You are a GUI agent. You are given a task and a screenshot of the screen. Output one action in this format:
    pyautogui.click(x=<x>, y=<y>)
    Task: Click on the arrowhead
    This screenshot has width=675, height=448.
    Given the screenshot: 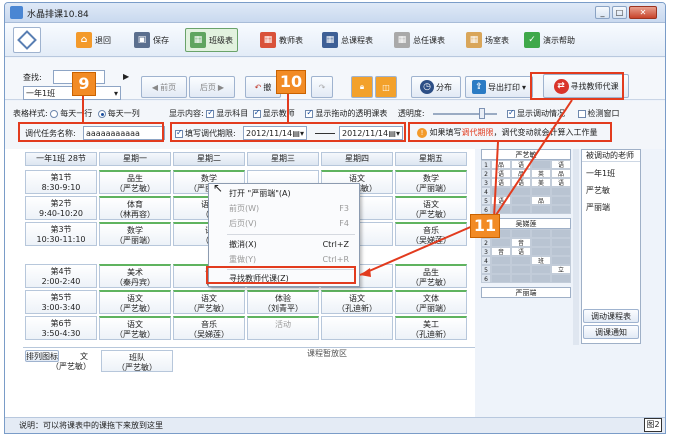 What is the action you would take?
    pyautogui.click(x=365, y=272)
    